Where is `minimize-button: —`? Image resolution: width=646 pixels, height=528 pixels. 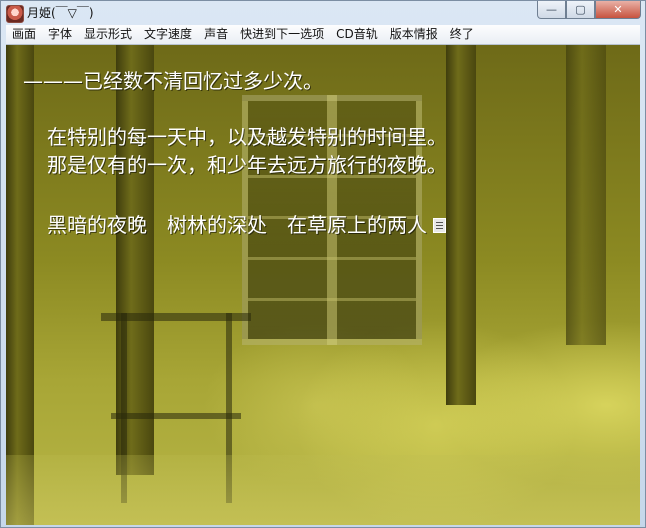
minimize-button: — is located at coordinates (551, 10).